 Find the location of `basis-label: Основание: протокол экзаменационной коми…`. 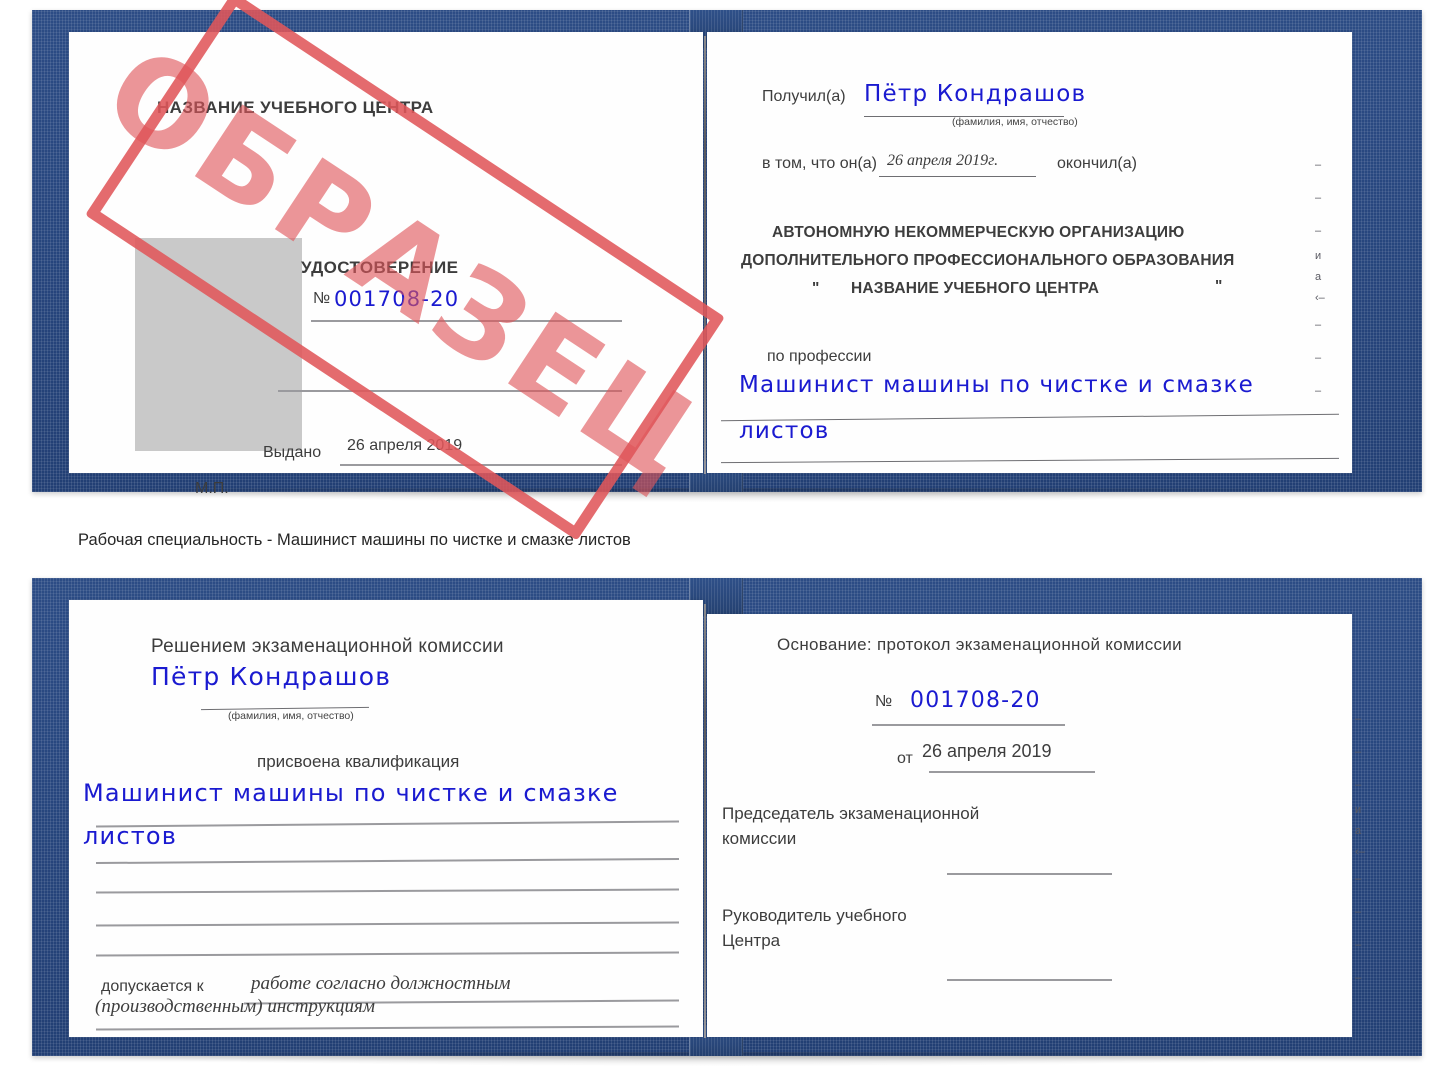

basis-label: Основание: протокол экзаменационной коми… is located at coordinates (979, 644).